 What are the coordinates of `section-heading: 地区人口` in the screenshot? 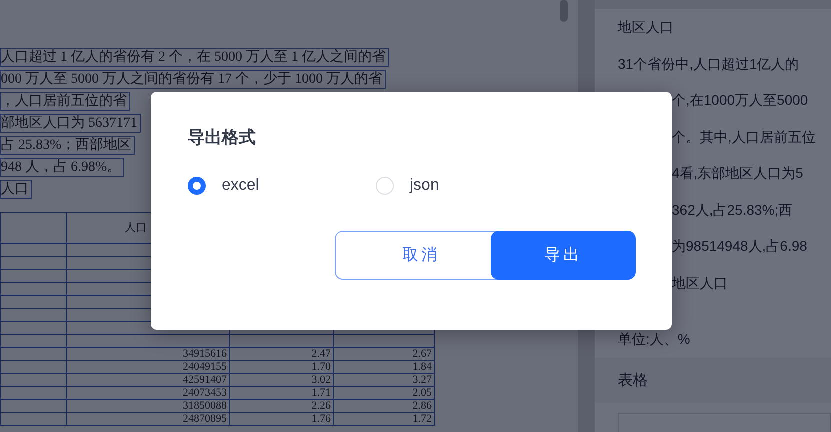 It's located at (646, 27).